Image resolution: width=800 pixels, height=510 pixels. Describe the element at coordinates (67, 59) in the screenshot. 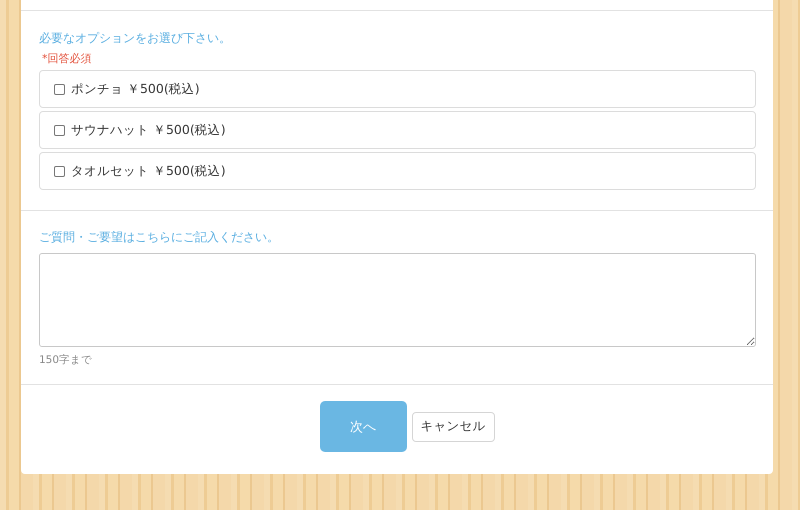

I see `required-note: *回答必須` at that location.